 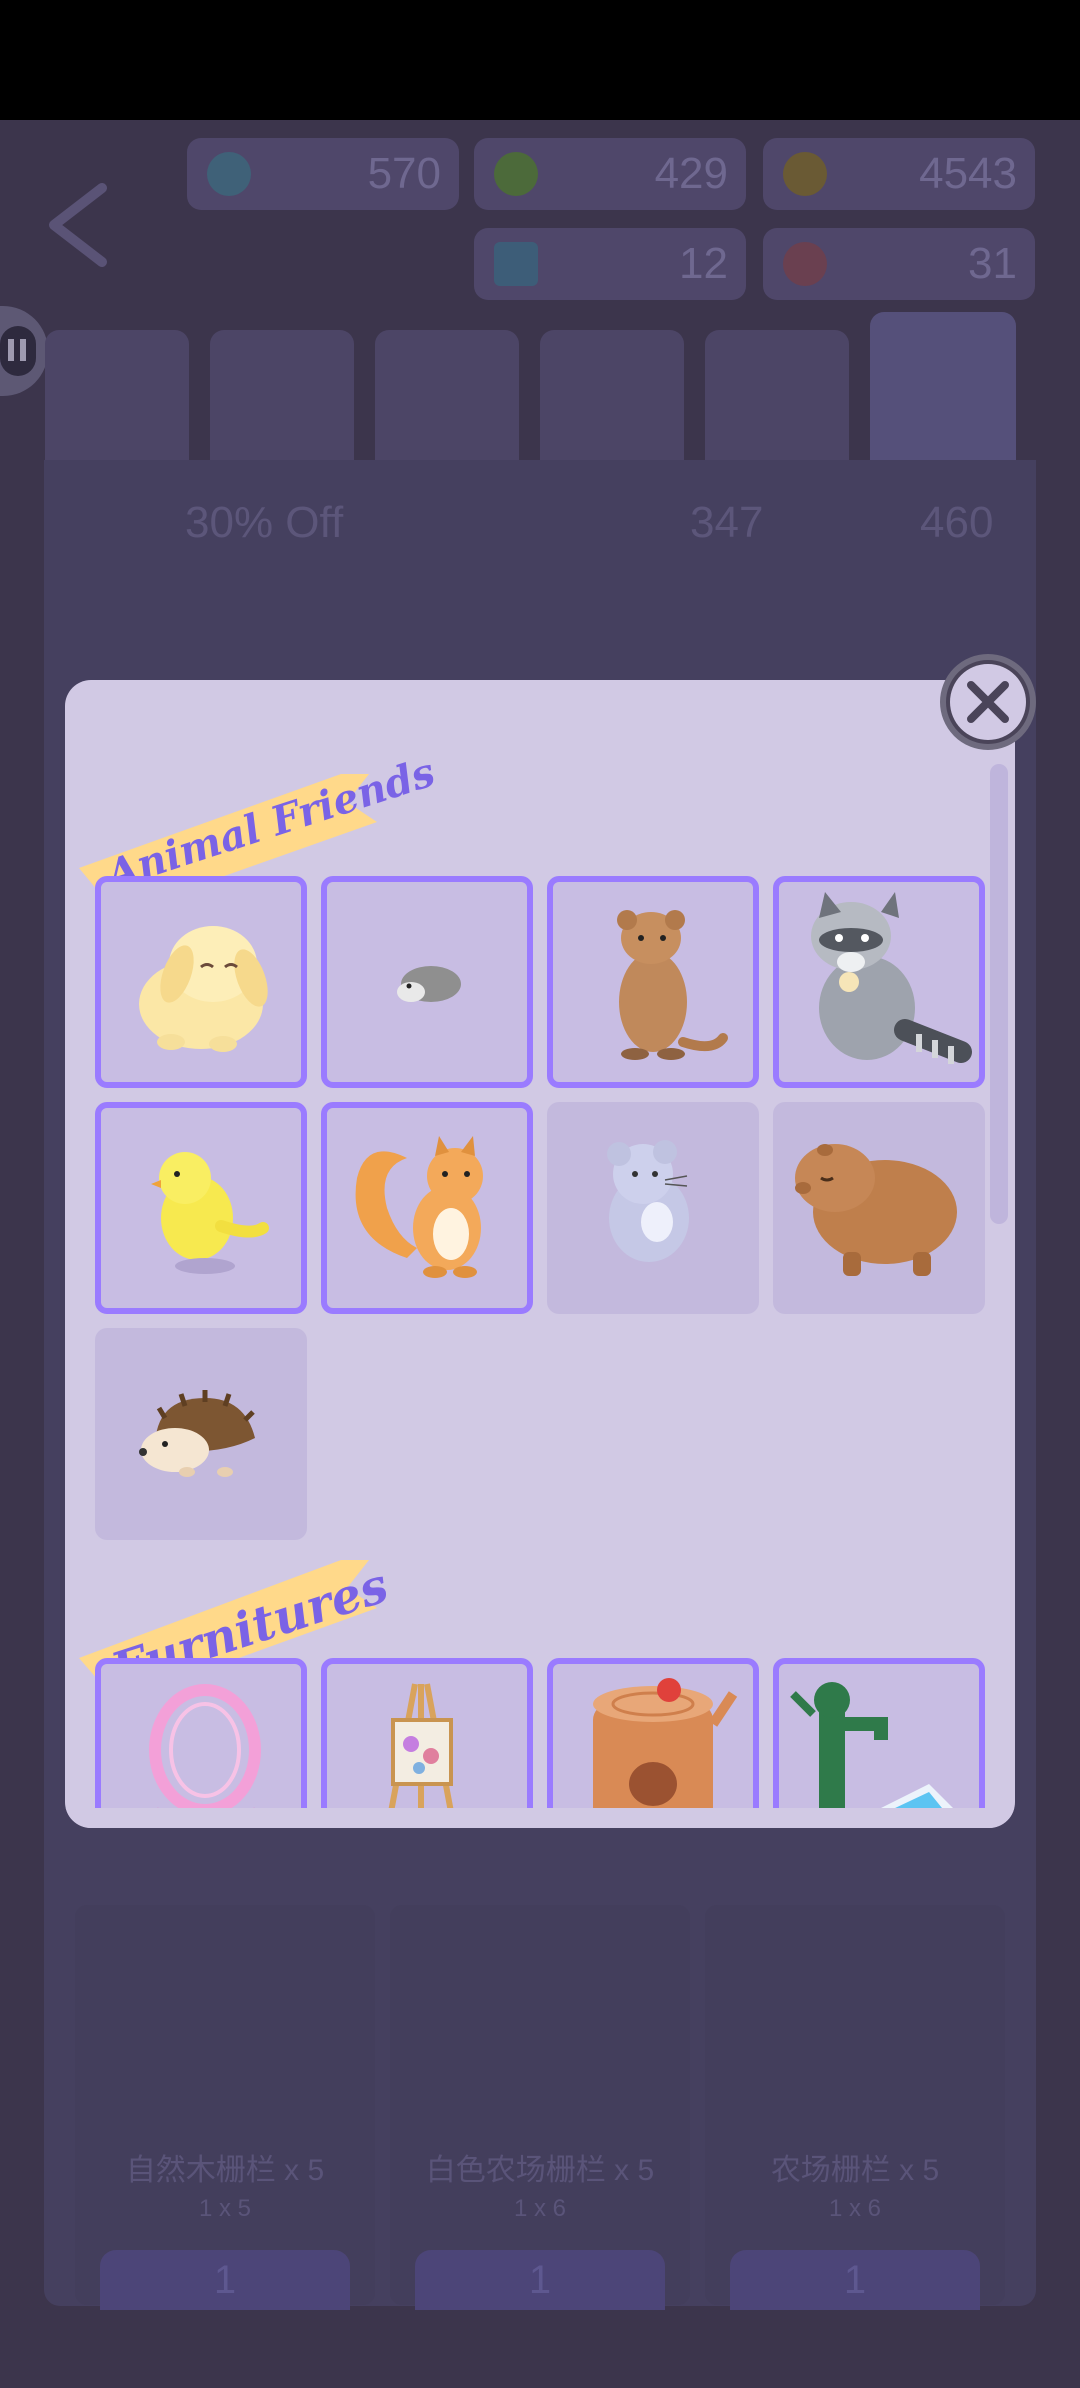 What do you see at coordinates (855, 2170) in the screenshot?
I see `shop-item-name: 农场栅栏 x 5` at bounding box center [855, 2170].